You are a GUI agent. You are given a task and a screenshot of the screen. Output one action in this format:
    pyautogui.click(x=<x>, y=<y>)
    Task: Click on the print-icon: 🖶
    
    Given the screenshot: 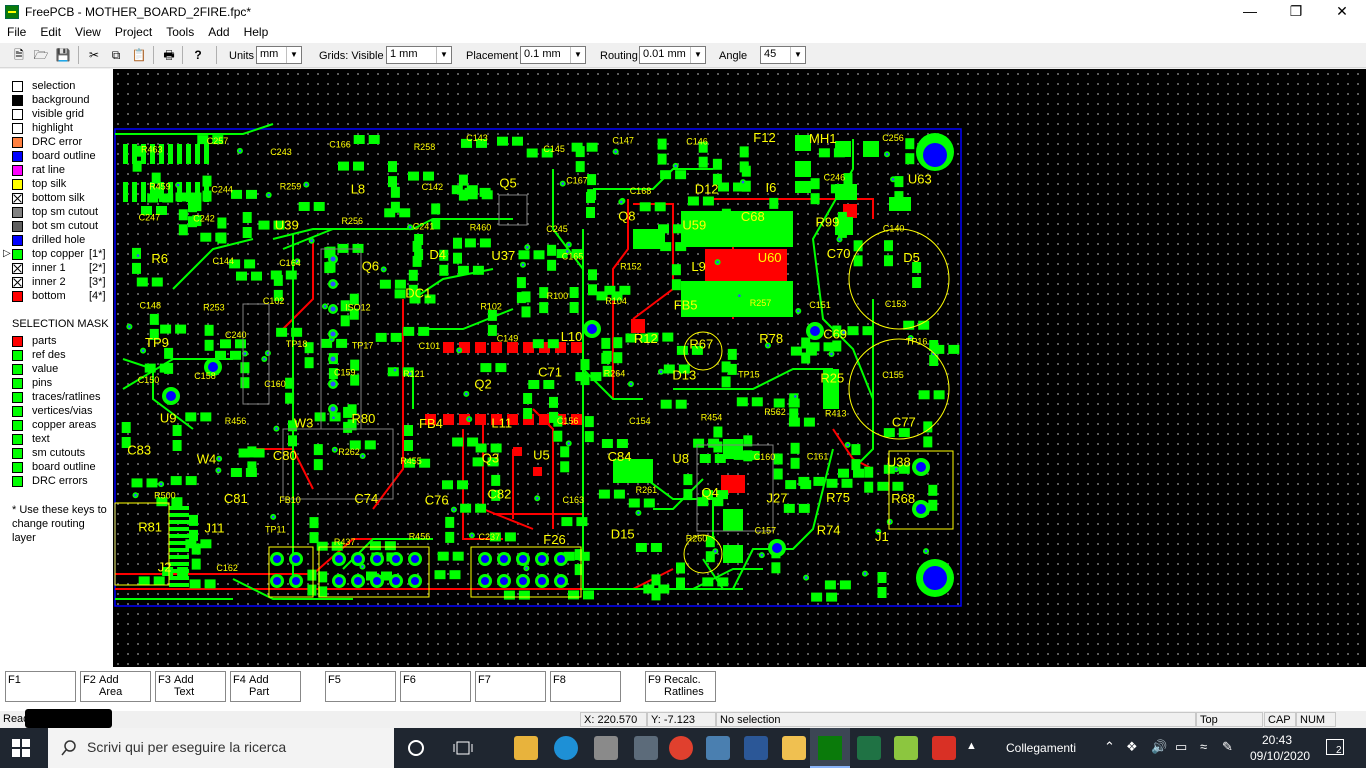 What is the action you would take?
    pyautogui.click(x=169, y=55)
    